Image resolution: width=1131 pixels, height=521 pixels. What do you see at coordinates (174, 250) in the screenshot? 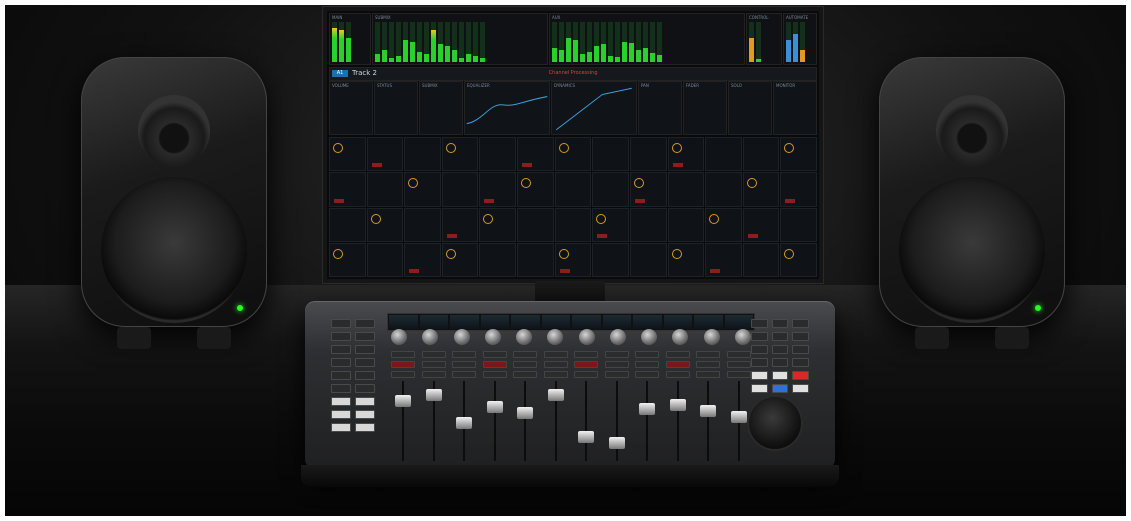
I see `woofer` at bounding box center [174, 250].